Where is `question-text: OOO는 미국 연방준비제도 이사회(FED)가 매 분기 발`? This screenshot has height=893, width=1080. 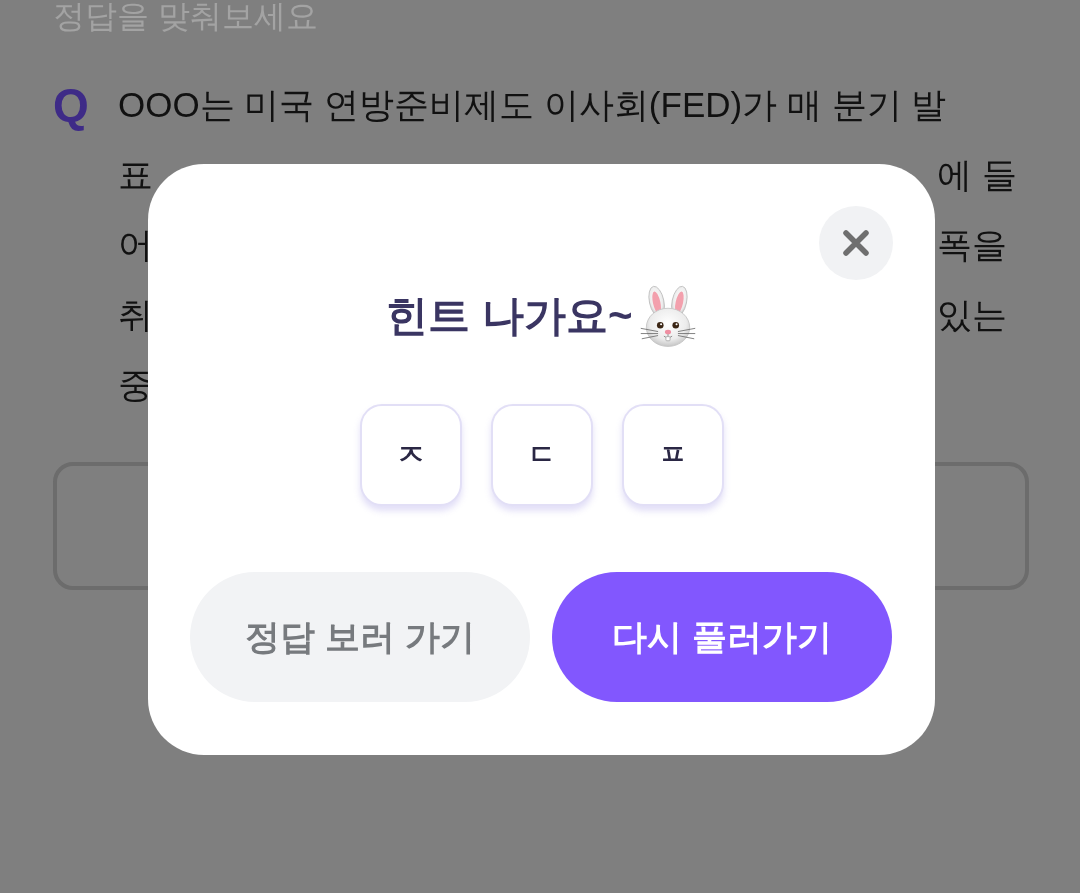
question-text: OOO는 미국 연방준비제도 이사회(FED)가 매 분기 발 is located at coordinates (532, 105).